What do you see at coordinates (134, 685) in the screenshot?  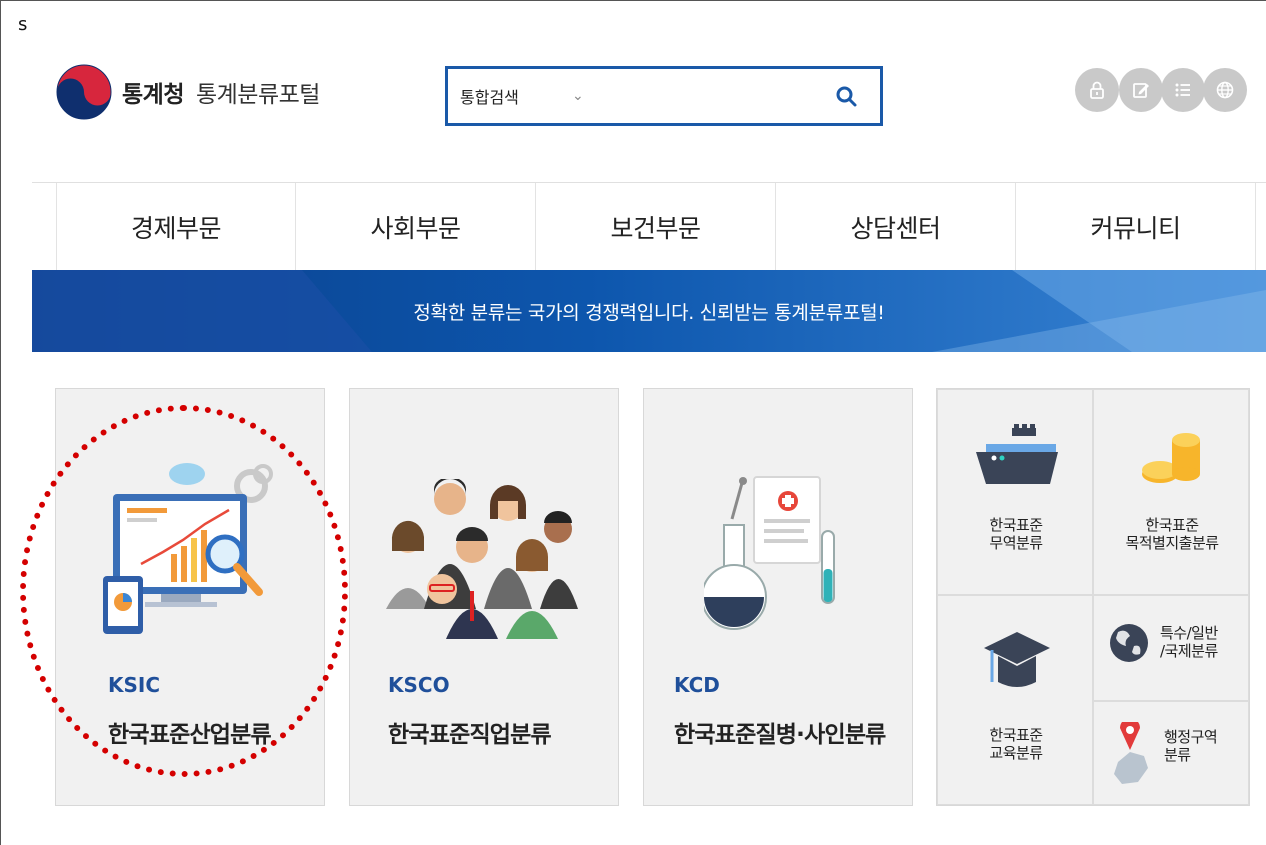 I see `card-code: KSIC` at bounding box center [134, 685].